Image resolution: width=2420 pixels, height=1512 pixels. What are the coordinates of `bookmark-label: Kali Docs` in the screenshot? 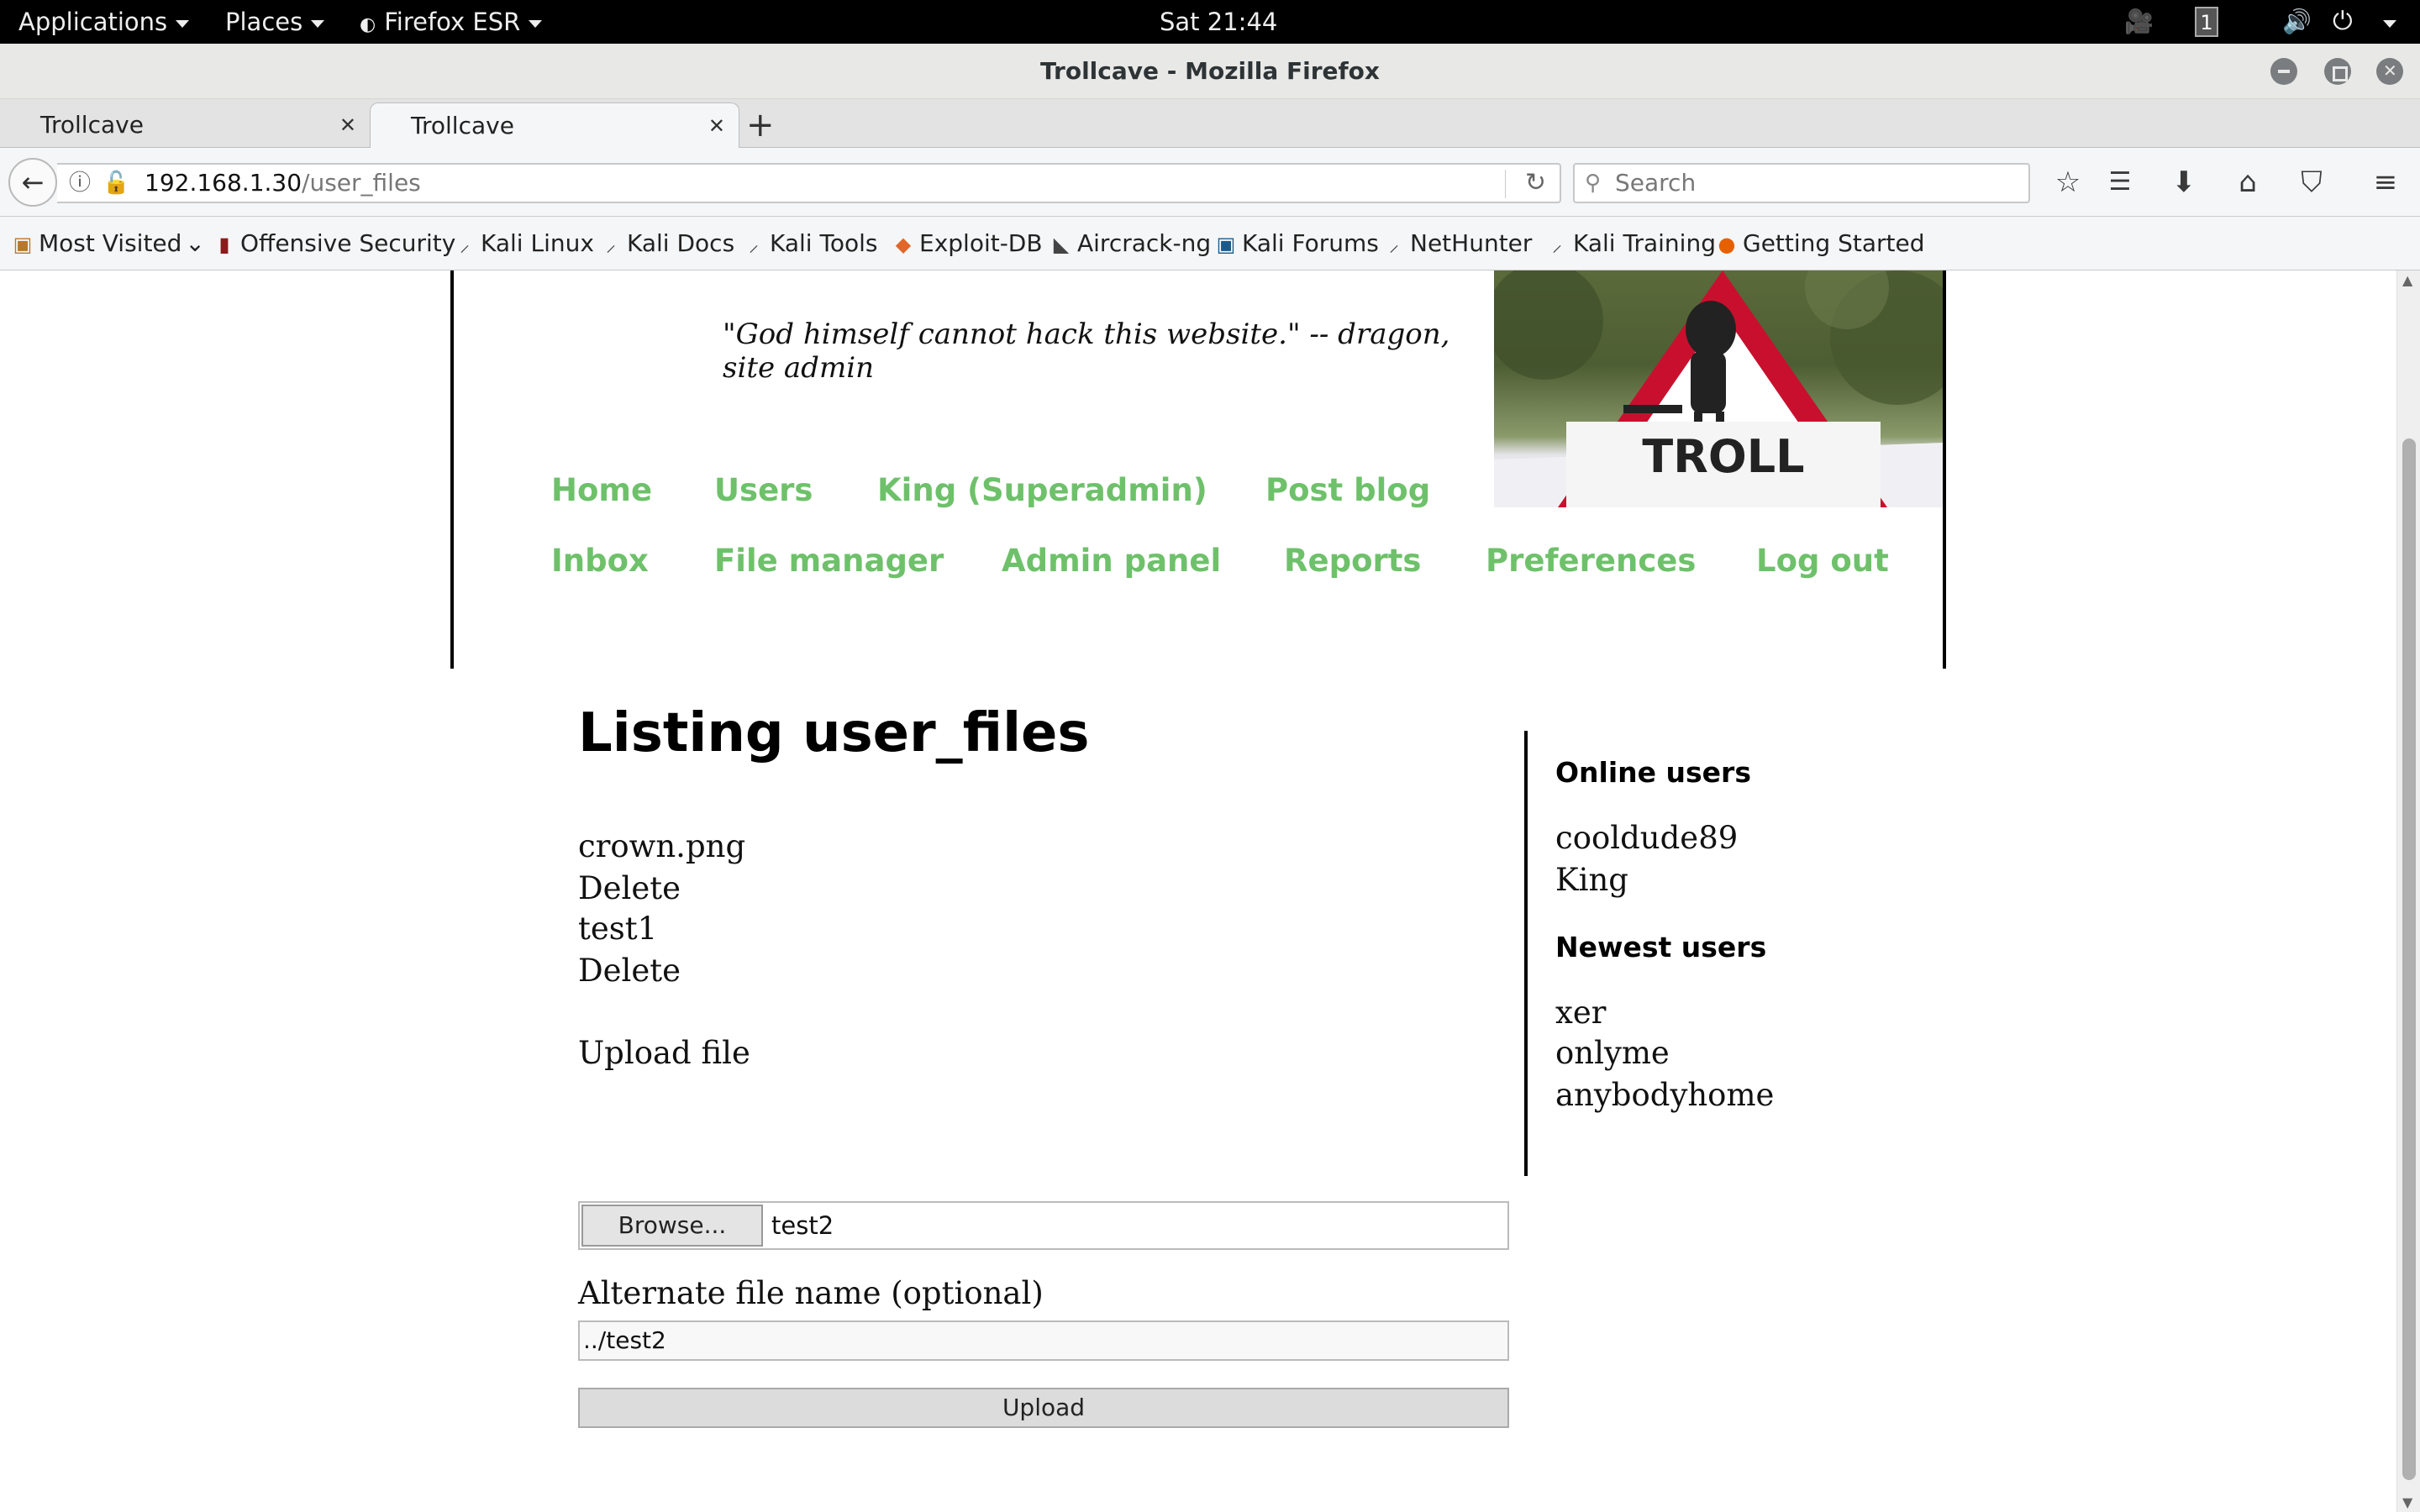 It's located at (681, 243).